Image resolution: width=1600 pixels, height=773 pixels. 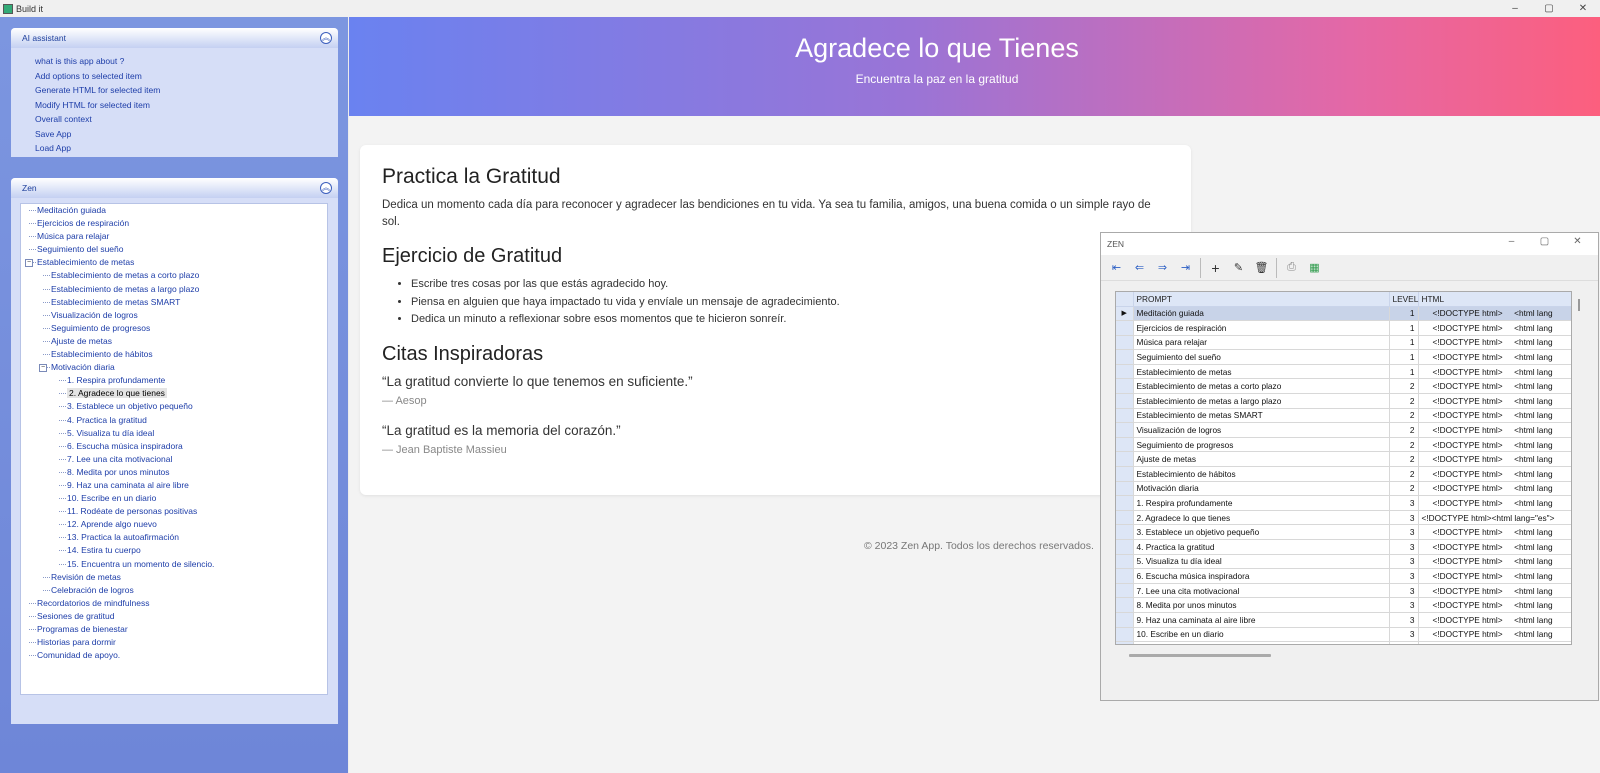 What do you see at coordinates (186, 105) in the screenshot?
I see `ai-menu-item: Modify HTML for selected item` at bounding box center [186, 105].